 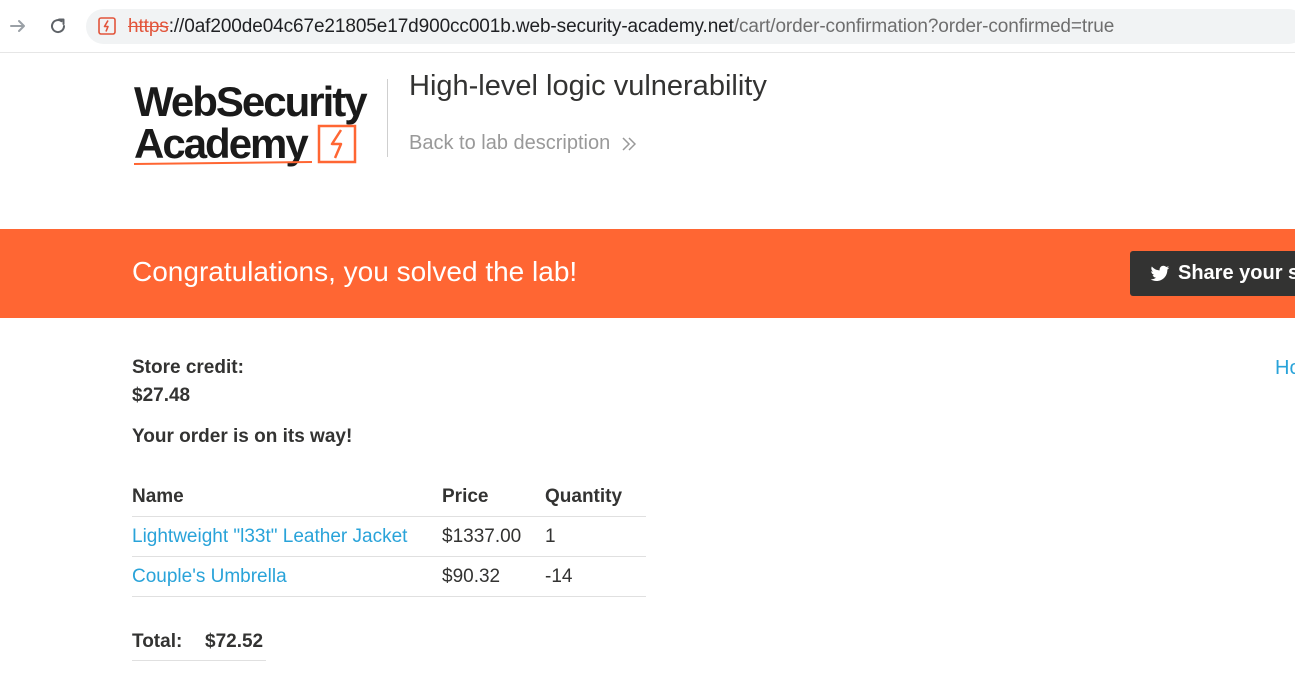 What do you see at coordinates (493, 536) in the screenshot?
I see `product-price-cell: $1337.00` at bounding box center [493, 536].